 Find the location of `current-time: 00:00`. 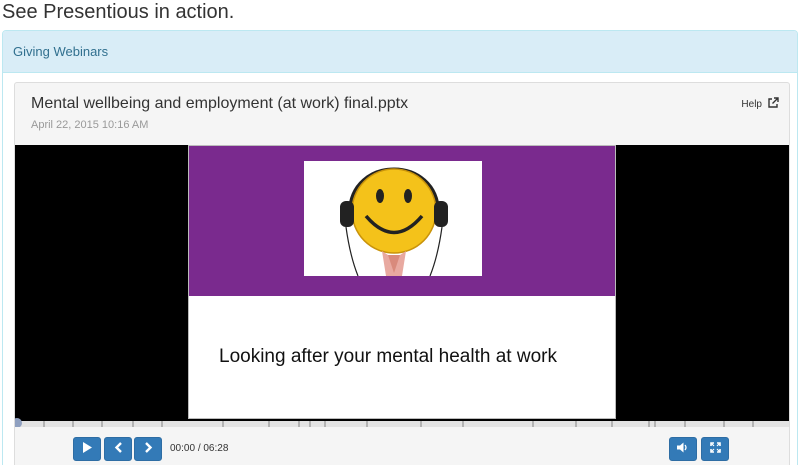

current-time: 00:00 is located at coordinates (183, 448).